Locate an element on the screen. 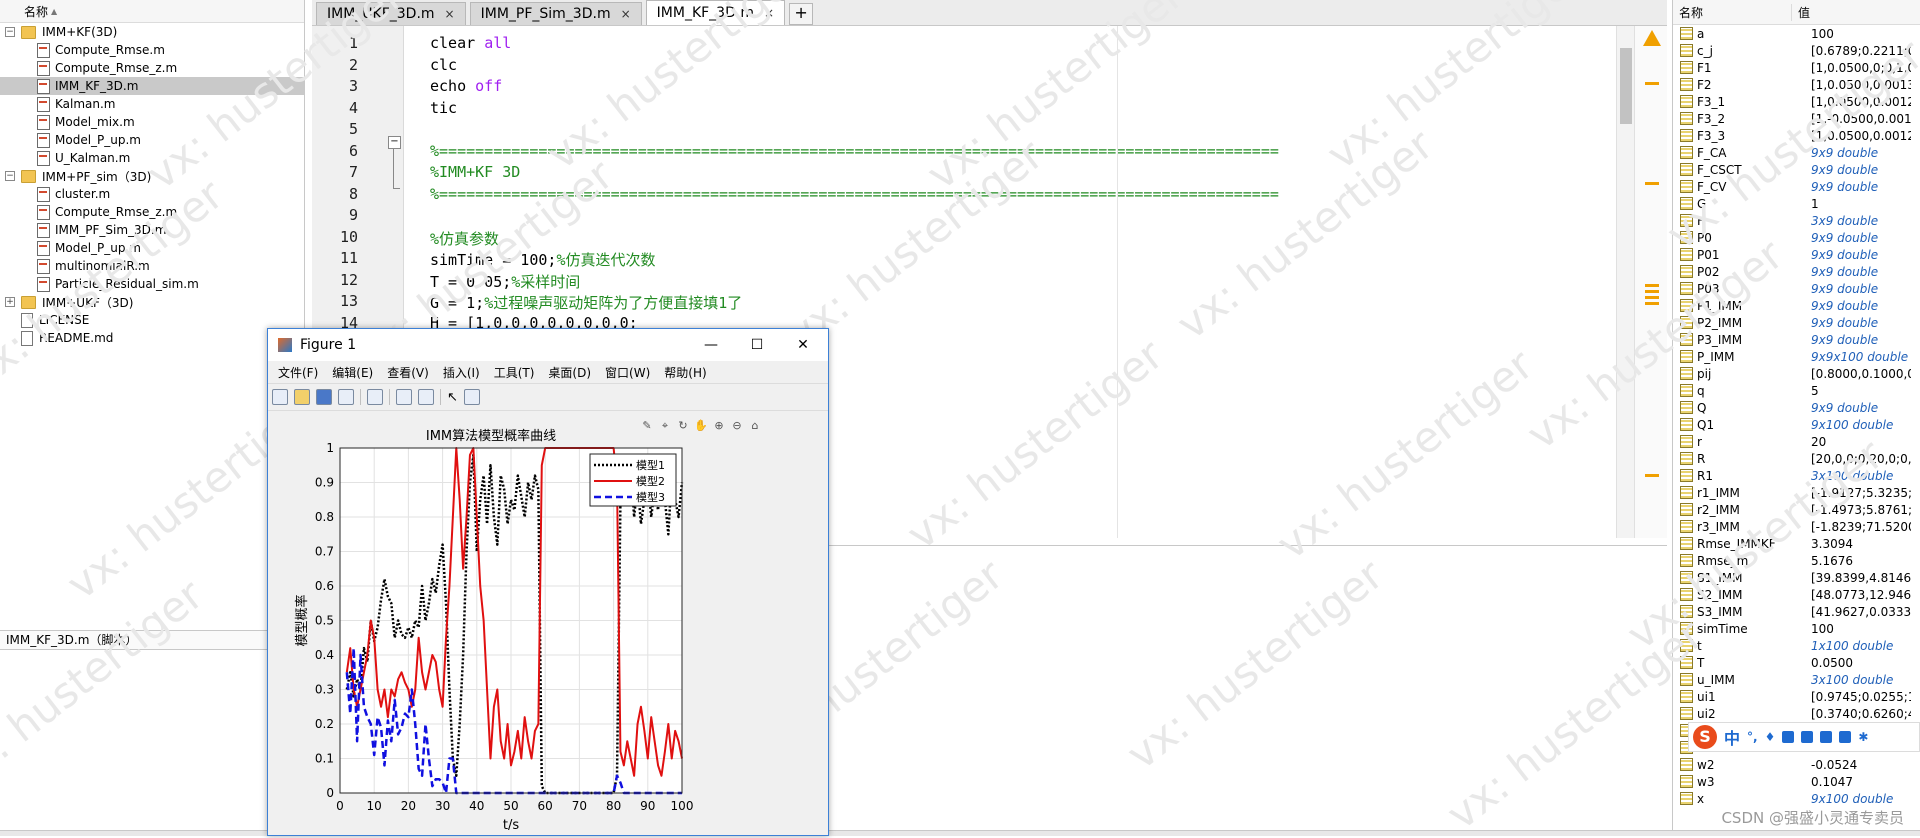  folder-item: − IMM+PF_sim（3D) is located at coordinates (152, 176).